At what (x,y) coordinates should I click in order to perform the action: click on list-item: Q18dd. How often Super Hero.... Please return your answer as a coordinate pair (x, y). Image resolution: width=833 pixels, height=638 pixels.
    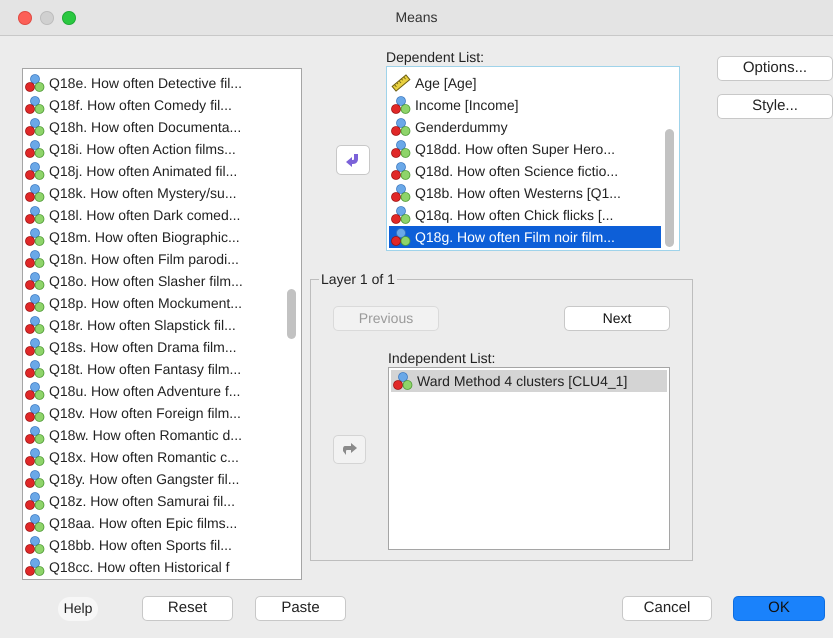
    Looking at the image, I should click on (525, 149).